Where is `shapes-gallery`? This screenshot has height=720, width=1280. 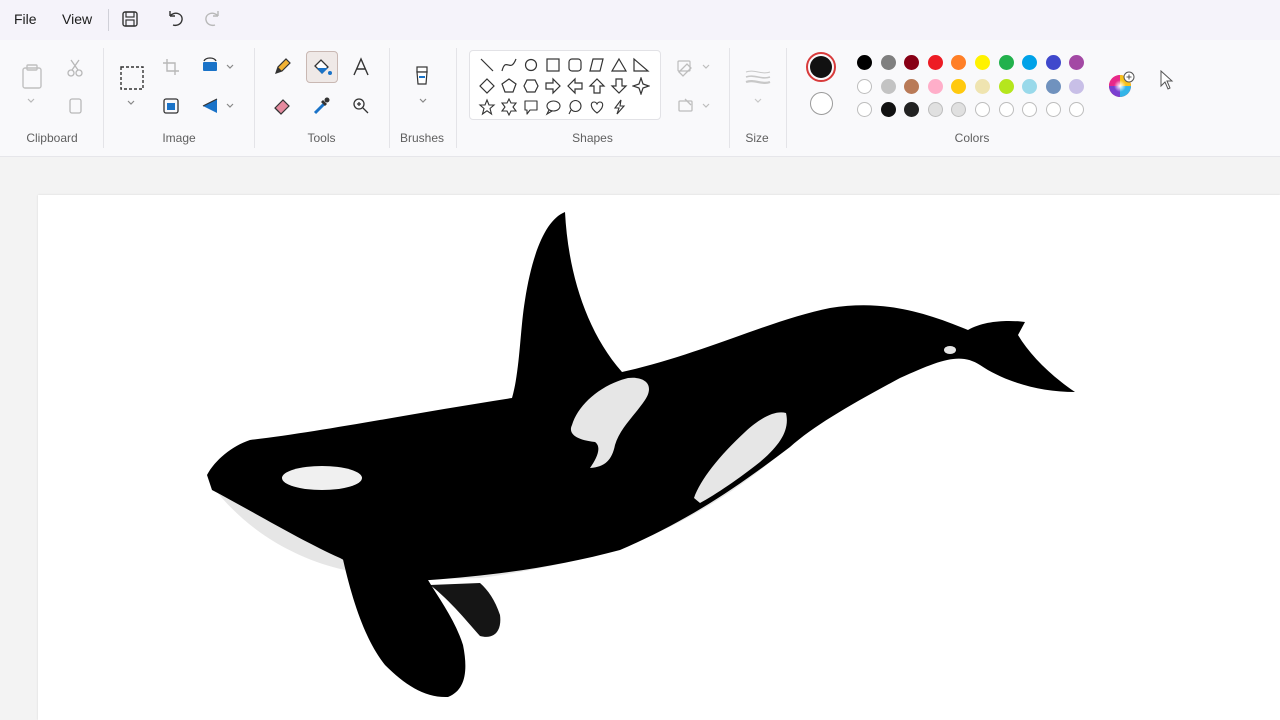 shapes-gallery is located at coordinates (565, 85).